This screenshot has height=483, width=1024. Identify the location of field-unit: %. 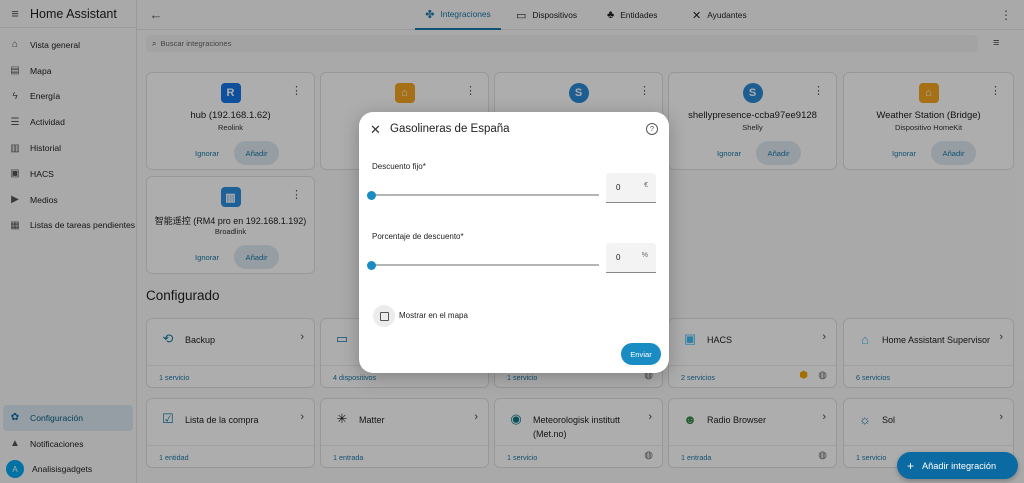
(644, 255).